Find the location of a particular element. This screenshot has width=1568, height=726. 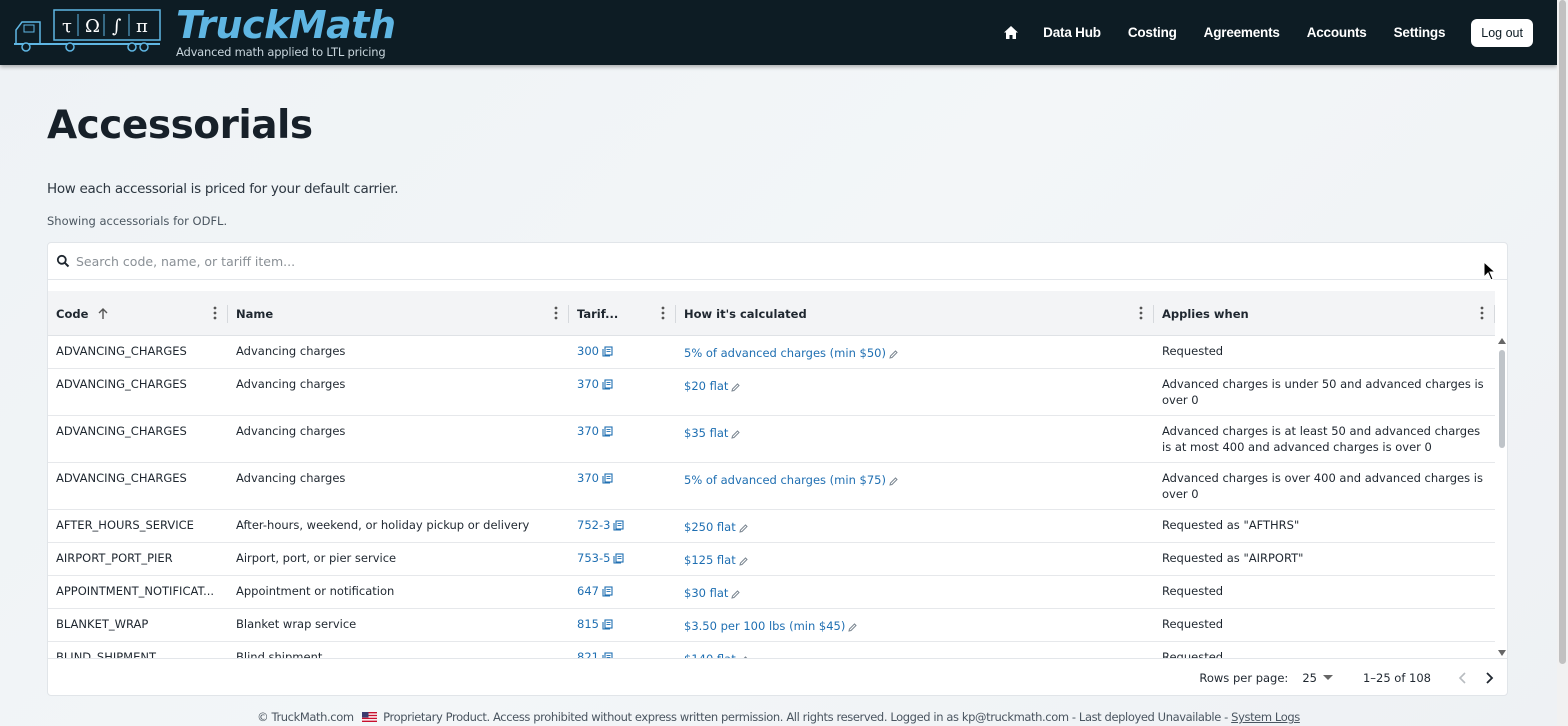

column-separator is located at coordinates (1494, 314).